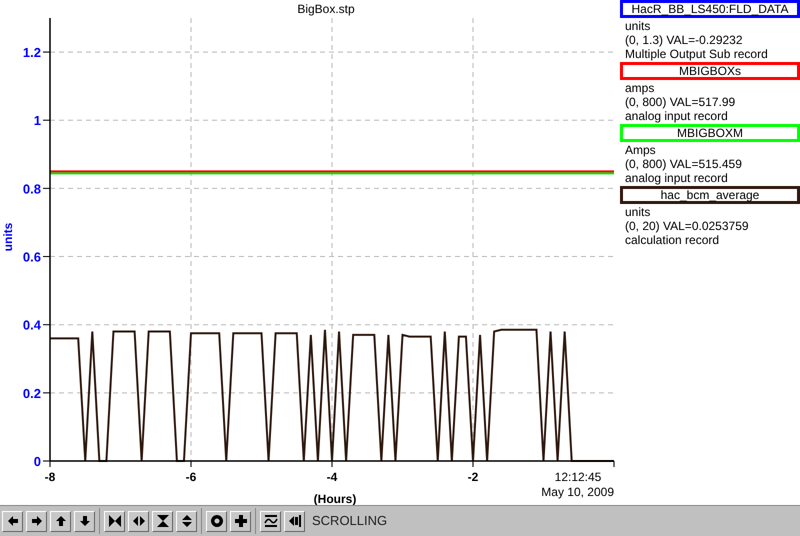 The width and height of the screenshot is (800, 536). Describe the element at coordinates (680, 102) in the screenshot. I see `legend-range: (0, 800) VAL=517.99` at that location.